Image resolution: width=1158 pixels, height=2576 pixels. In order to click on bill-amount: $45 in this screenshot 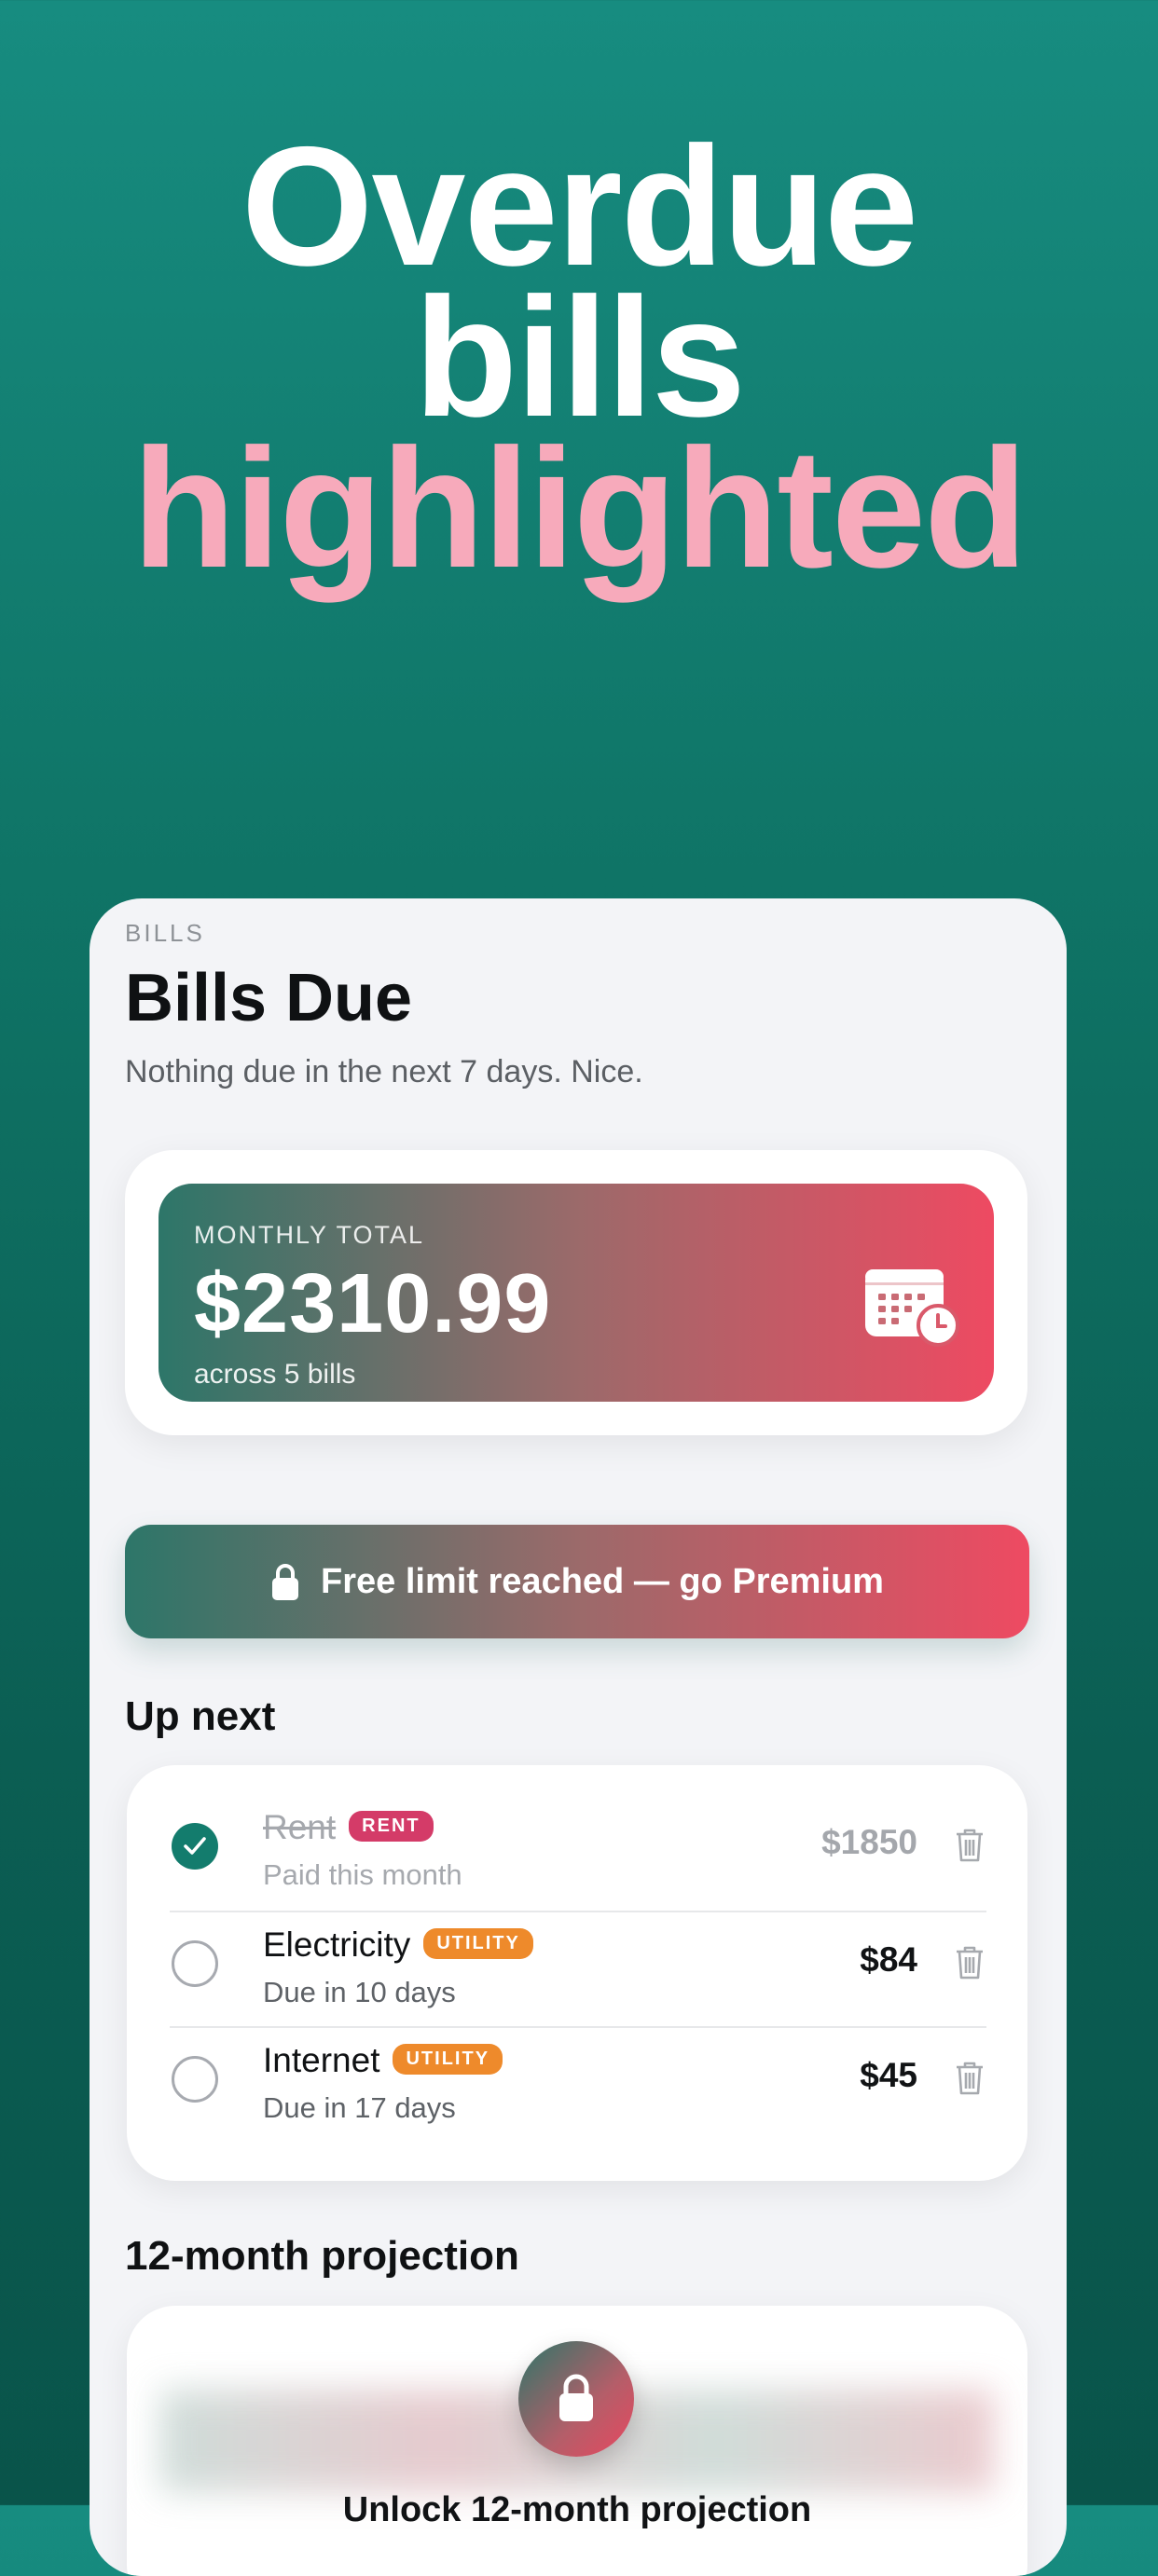, I will do `click(889, 2075)`.